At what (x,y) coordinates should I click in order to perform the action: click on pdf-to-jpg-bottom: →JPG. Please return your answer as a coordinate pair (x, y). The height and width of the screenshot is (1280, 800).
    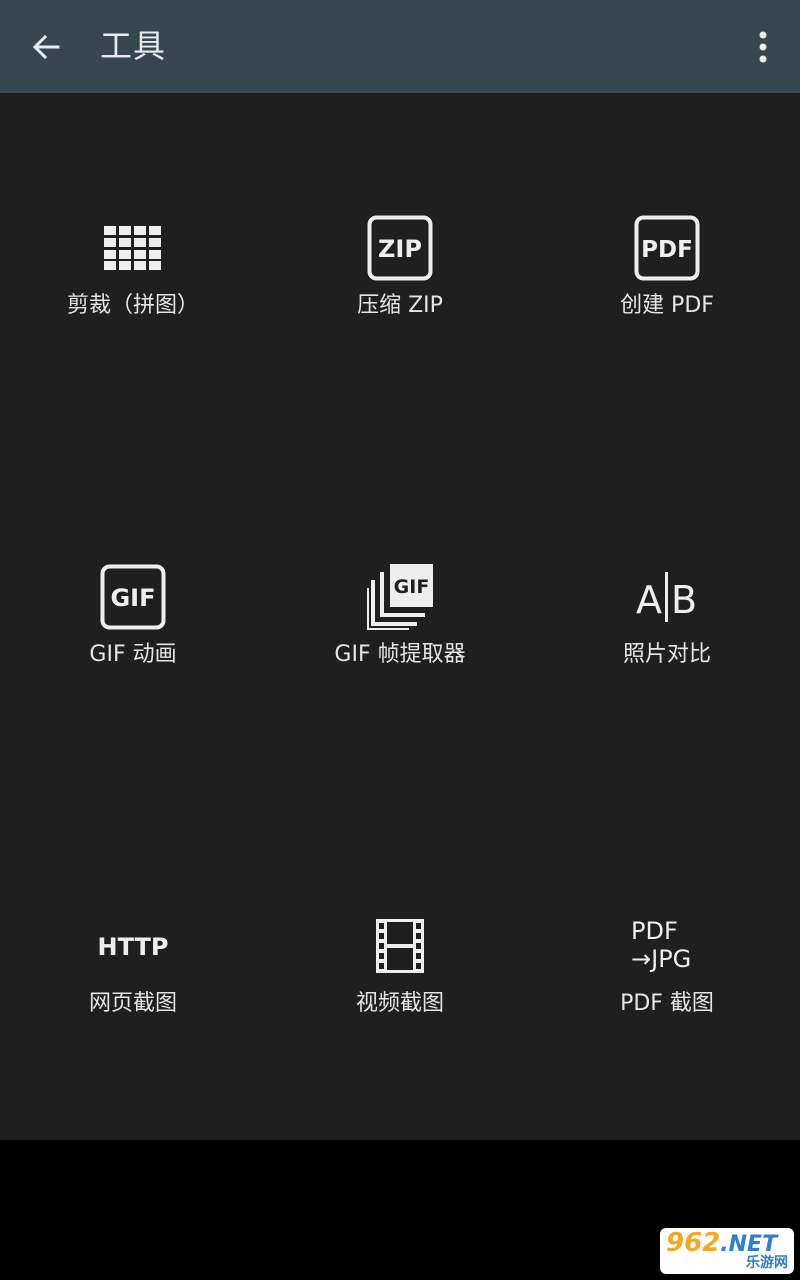
    Looking at the image, I should click on (661, 959).